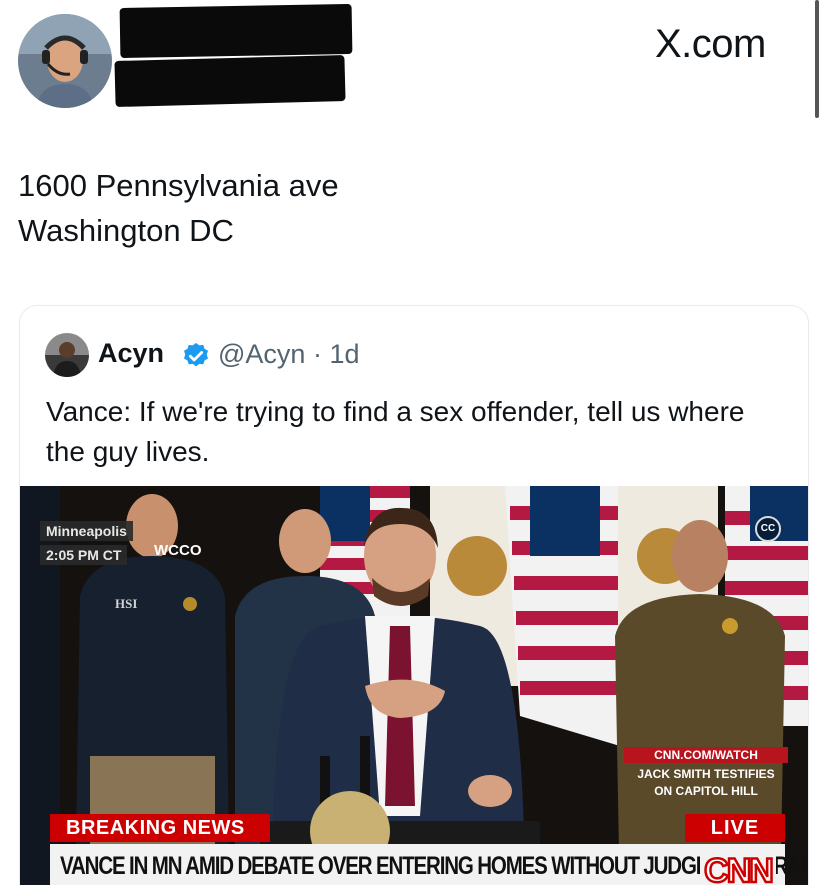 Image resolution: width=828 pixels, height=885 pixels. What do you see at coordinates (344, 354) in the screenshot?
I see `quoted-tweet-age: 1d` at bounding box center [344, 354].